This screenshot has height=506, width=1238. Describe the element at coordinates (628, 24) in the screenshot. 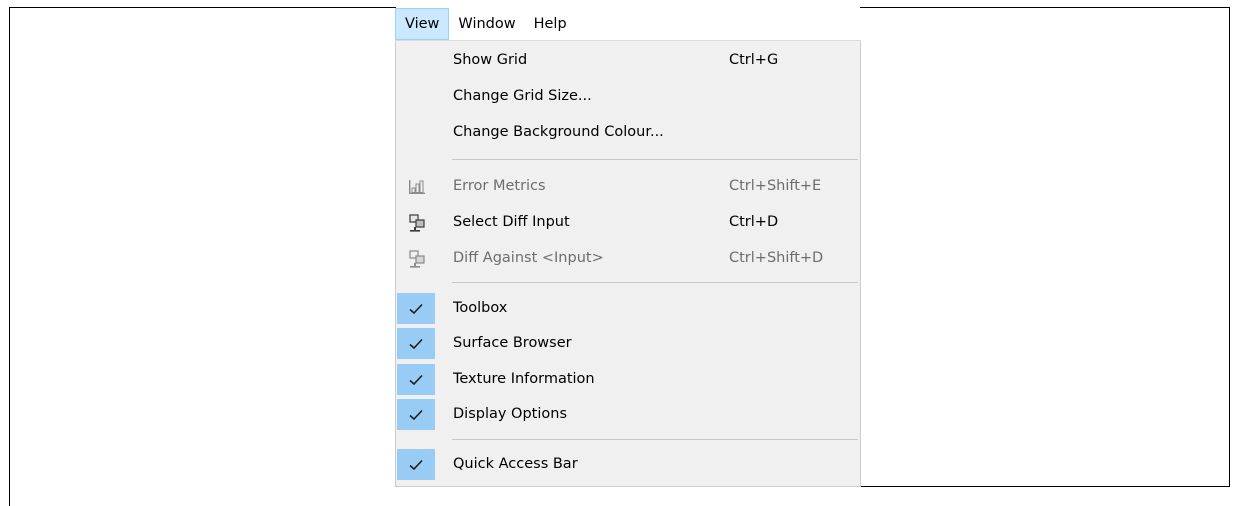

I see `menu-bar: View Window Help` at that location.